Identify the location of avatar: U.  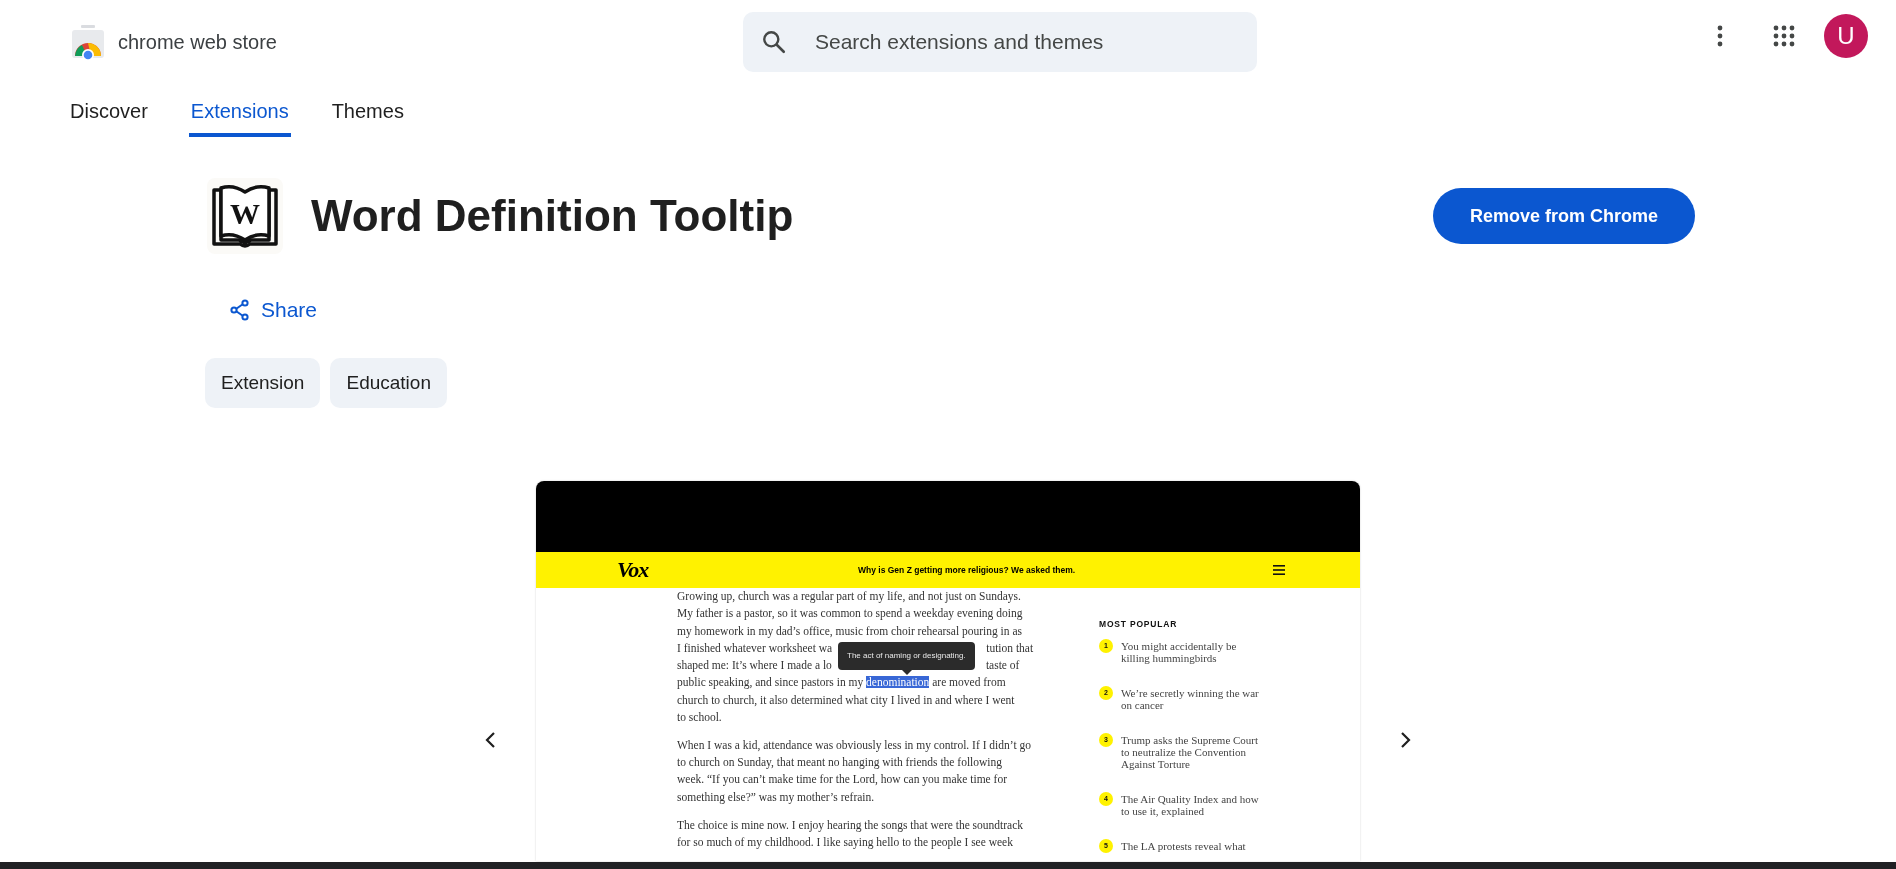
(1846, 36).